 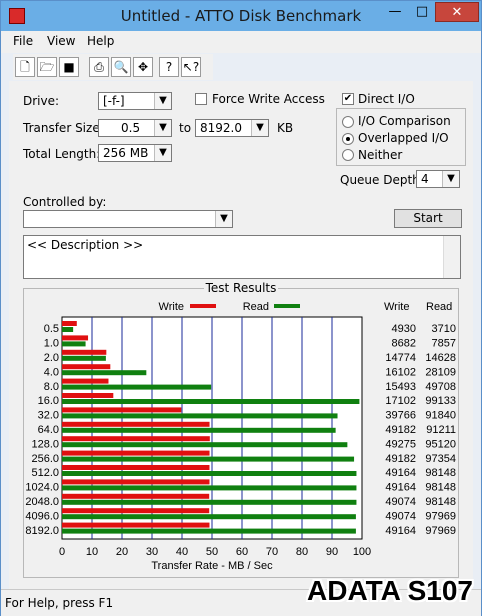 I want to click on save-icon: ■, so click(x=69, y=67).